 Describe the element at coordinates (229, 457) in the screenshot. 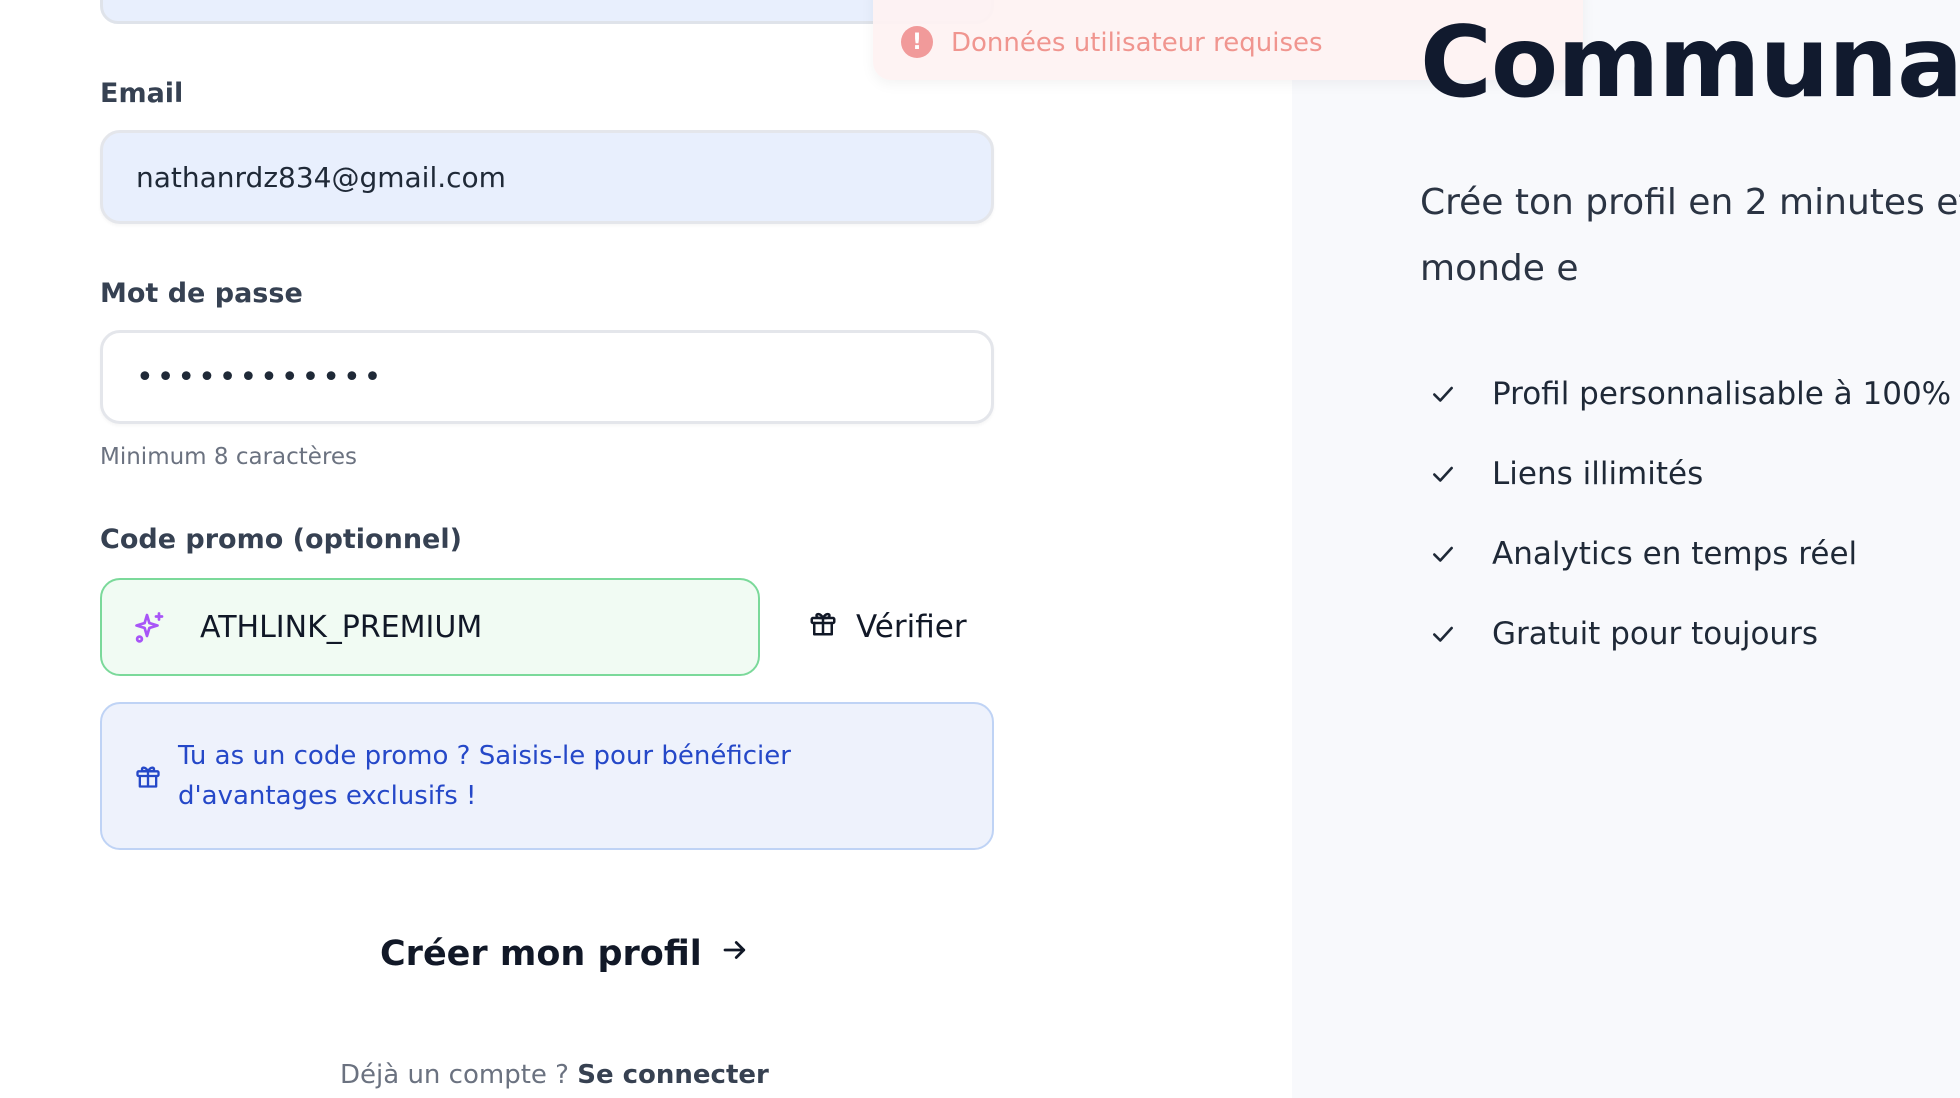

I see `password-hint: Minimum 8 caractères` at that location.